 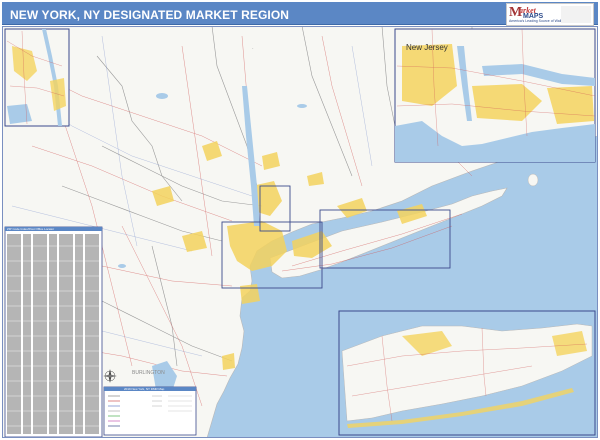 What do you see at coordinates (533, 180) in the screenshot?
I see `block-island` at bounding box center [533, 180].